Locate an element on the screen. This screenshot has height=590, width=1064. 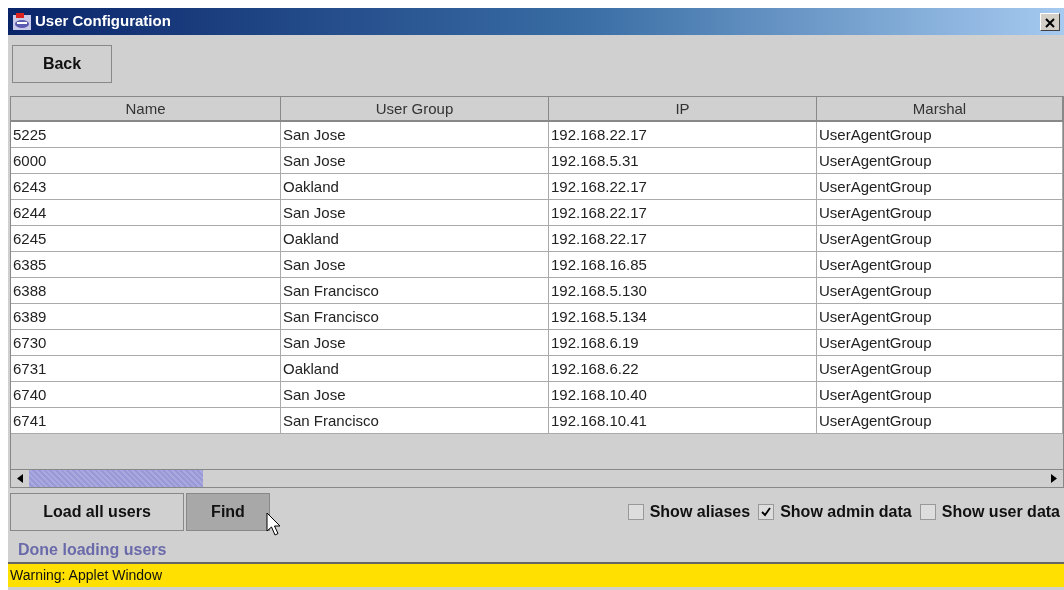
table-cell: 6245 is located at coordinates (146, 238).